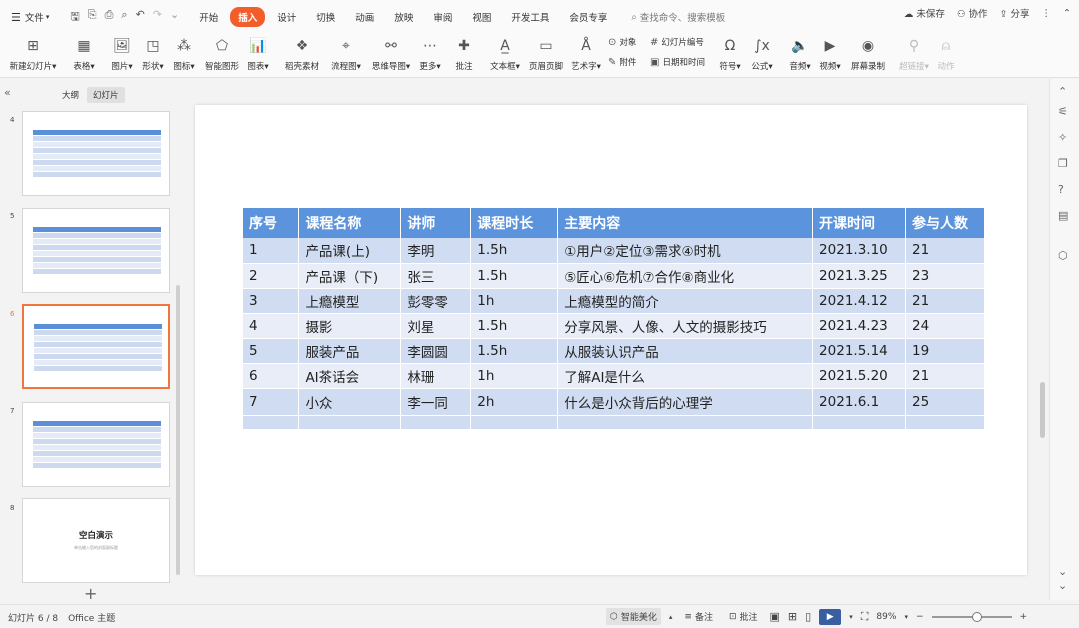 The width and height of the screenshot is (1079, 628). What do you see at coordinates (350, 402) in the screenshot?
I see `table-cell: 小众` at bounding box center [350, 402].